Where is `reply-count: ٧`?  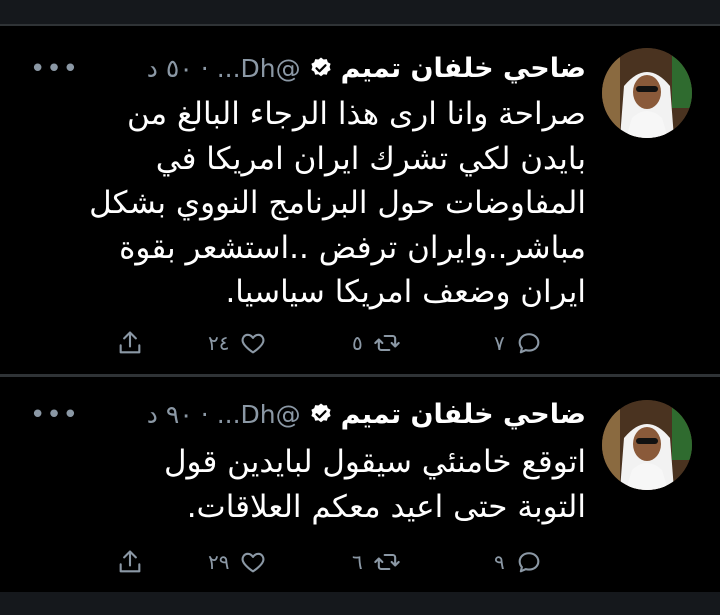
reply-count: ٧ is located at coordinates (499, 343).